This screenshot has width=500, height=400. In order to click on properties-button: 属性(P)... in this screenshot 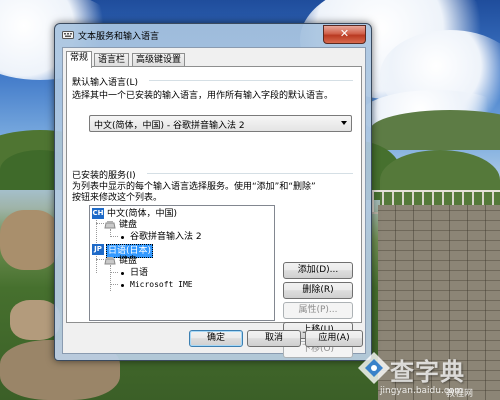, I will do `click(318, 310)`.